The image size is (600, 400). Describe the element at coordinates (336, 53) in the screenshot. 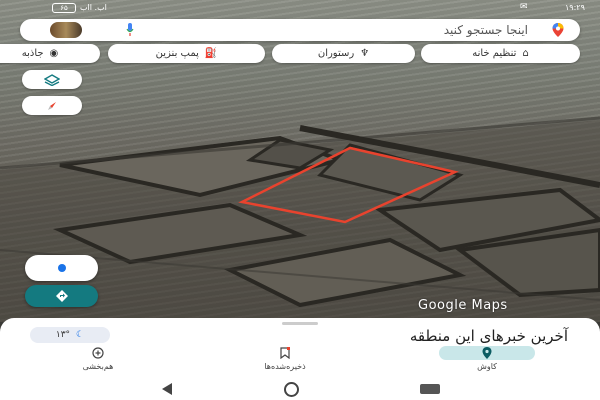

I see `chip-label: رستوران` at that location.